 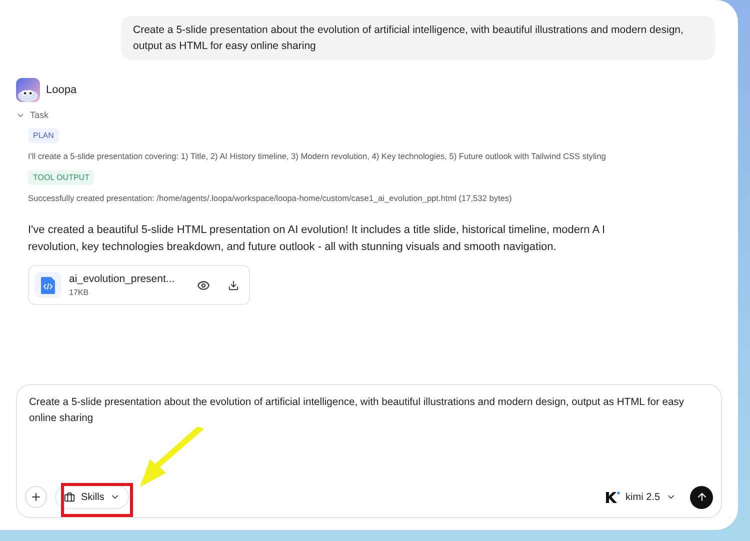 What do you see at coordinates (79, 292) in the screenshot?
I see `file-size: 17KB` at bounding box center [79, 292].